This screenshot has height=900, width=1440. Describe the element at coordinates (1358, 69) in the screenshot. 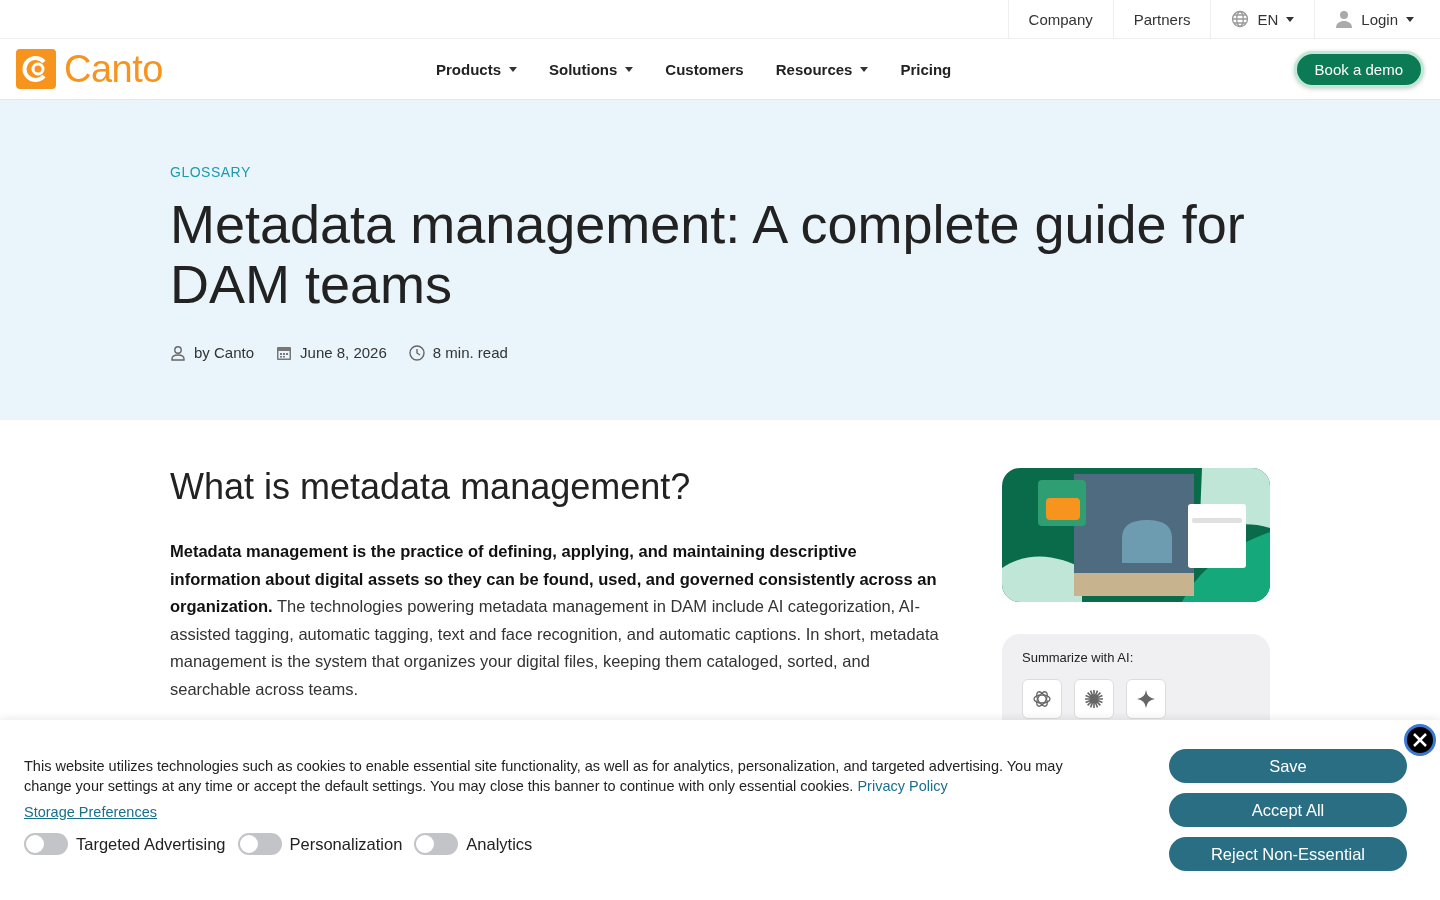

I see `book-demo-button: Book a demo` at that location.